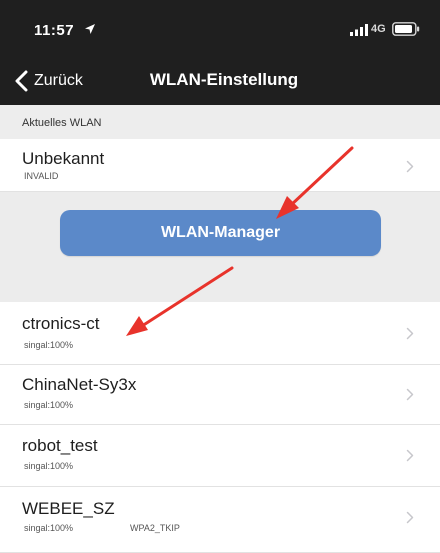 The width and height of the screenshot is (440, 553). I want to click on battery-icon, so click(406, 29).